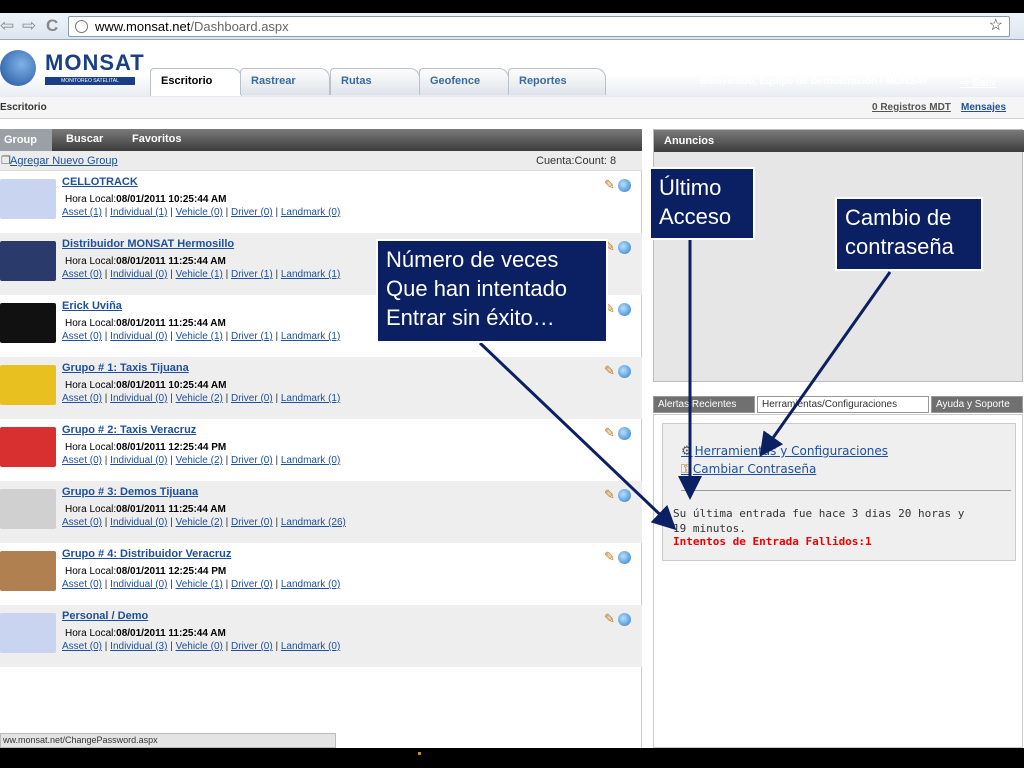 The image size is (1024, 768). I want to click on tools-config-link: ⚙ Herramientas y Configuraciones, so click(784, 451).